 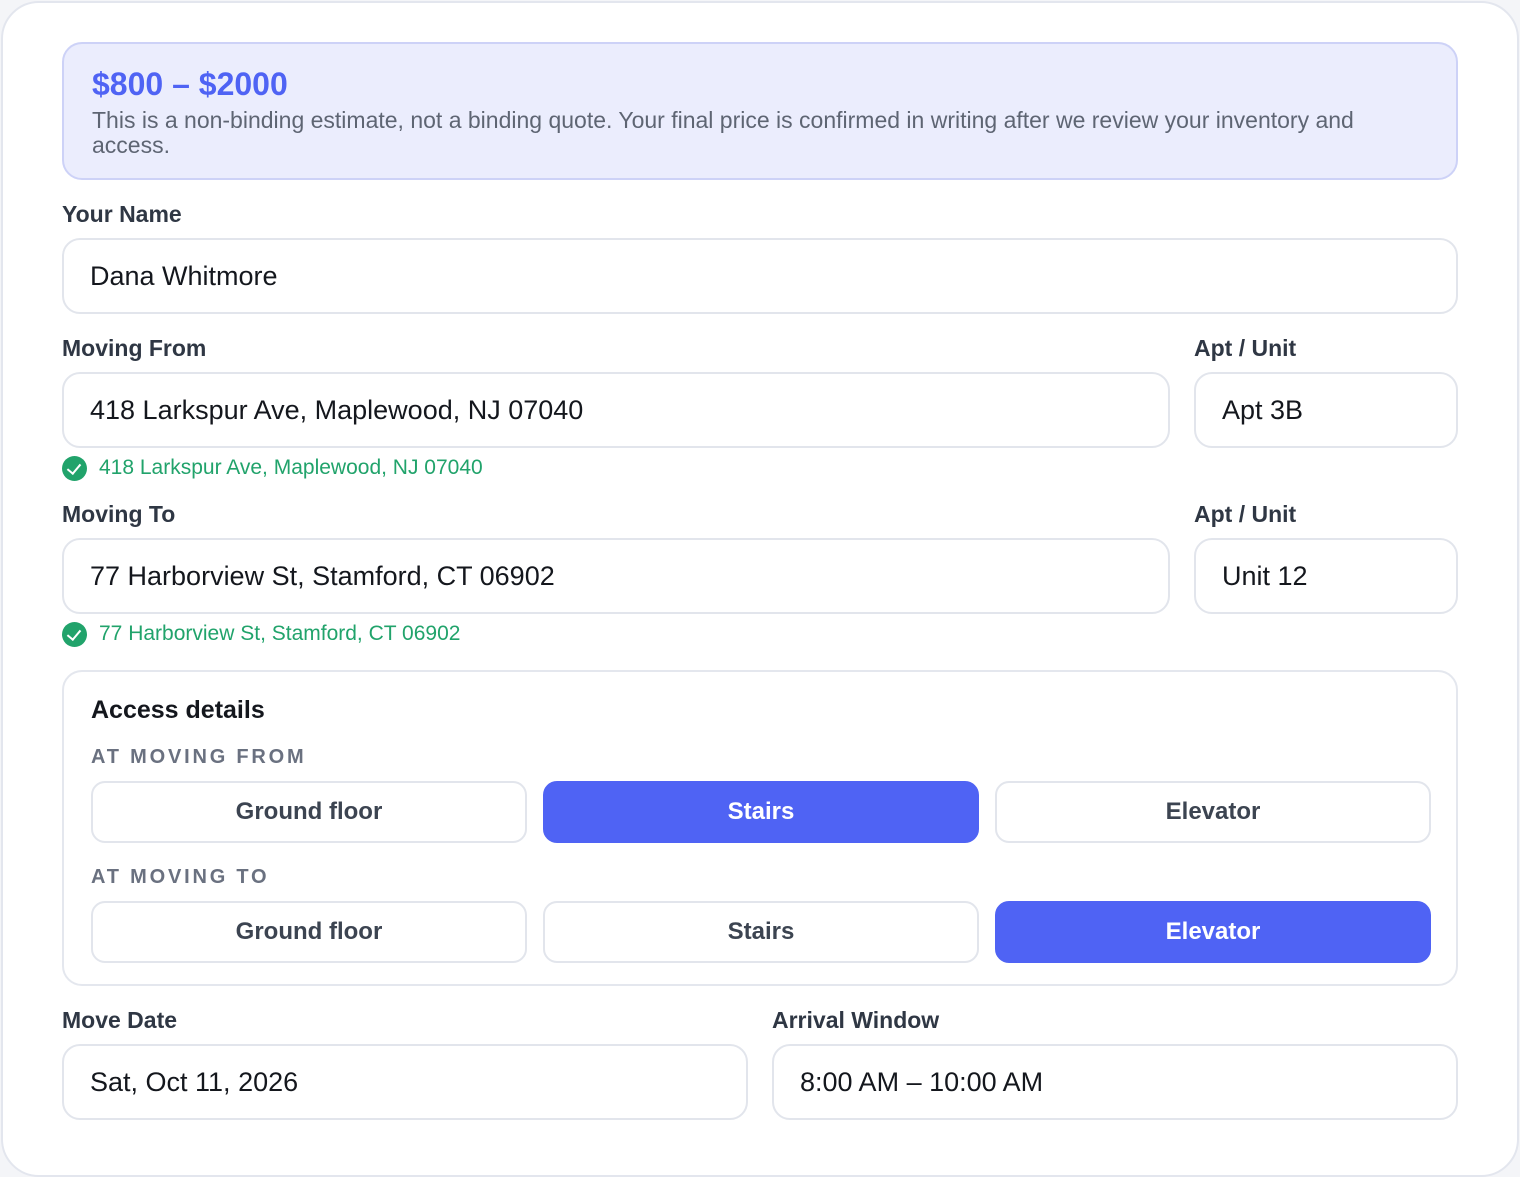 What do you see at coordinates (1115, 1082) in the screenshot?
I see `arrival-window-field: 8:00 AM – 10:00 AM` at bounding box center [1115, 1082].